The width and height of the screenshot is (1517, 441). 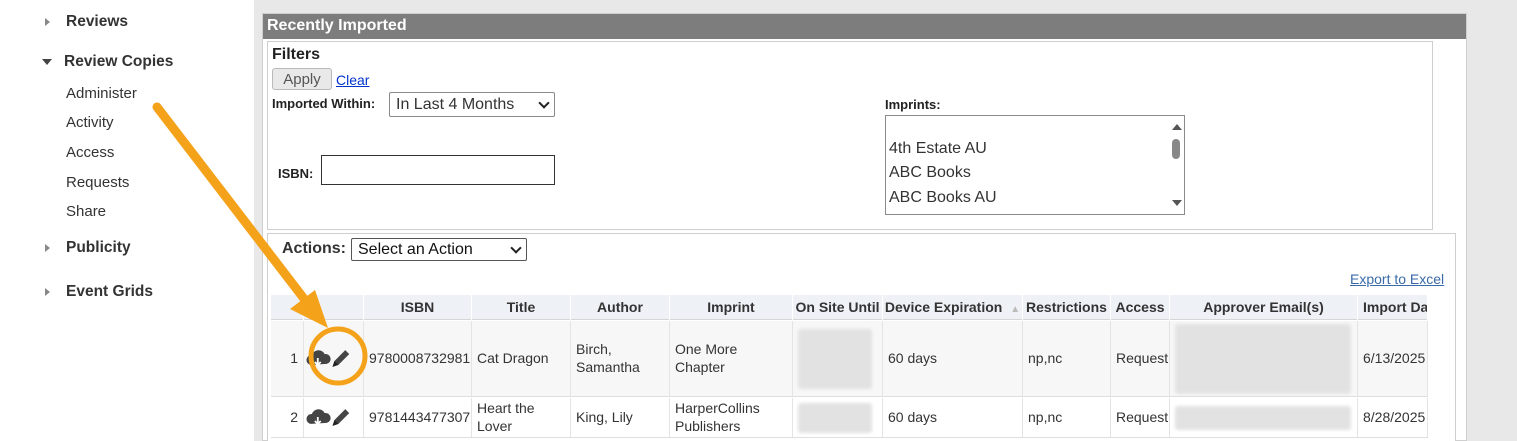 What do you see at coordinates (521, 417) in the screenshot?
I see `title-cell: Heart the Lover` at bounding box center [521, 417].